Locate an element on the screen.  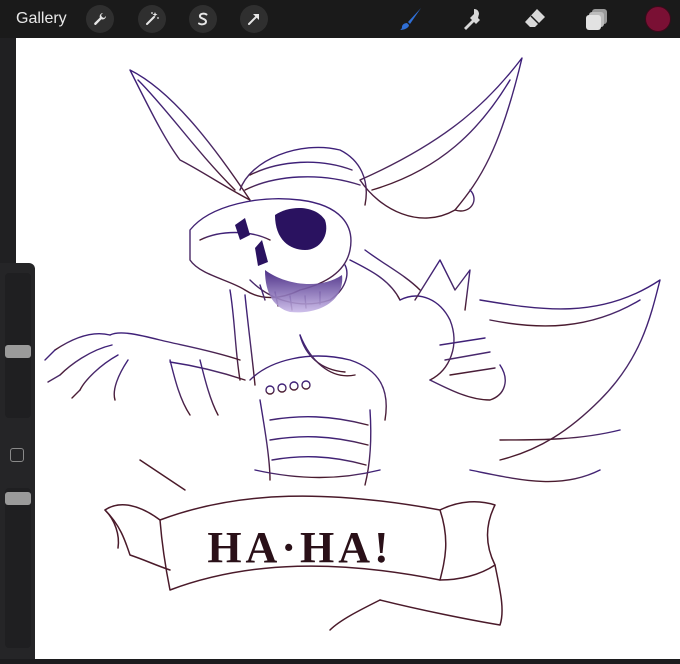
gallery-button: Gallery is located at coordinates (41, 19).